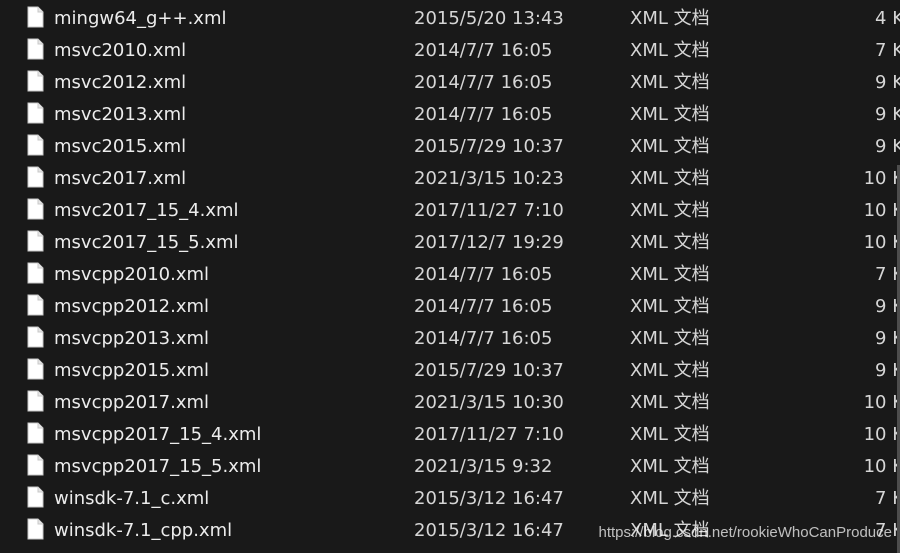 The width and height of the screenshot is (900, 553). I want to click on file-row: msvc2013.xml 2014/7/7 16:05 XML 文档 9 K, so click(450, 115).